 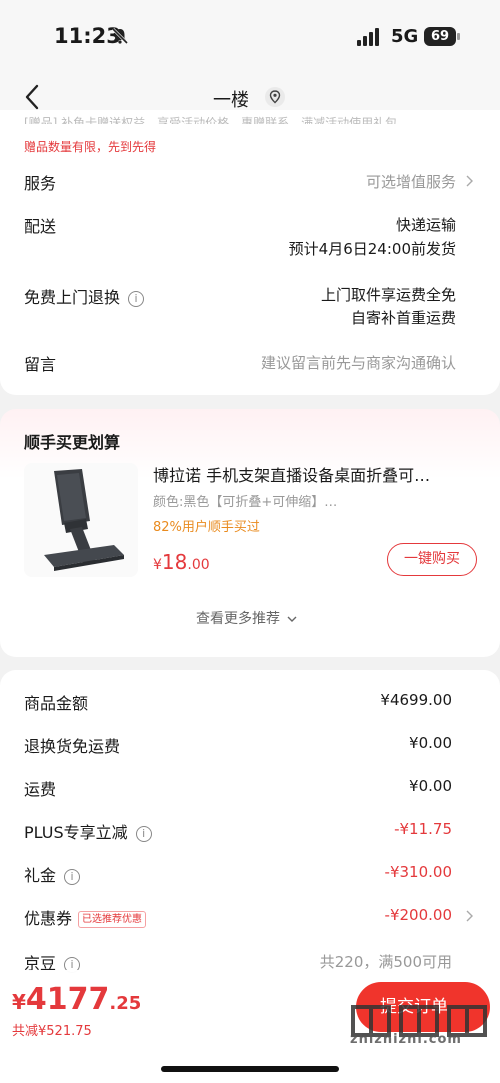 I want to click on message-label: 留言, so click(x=40, y=364).